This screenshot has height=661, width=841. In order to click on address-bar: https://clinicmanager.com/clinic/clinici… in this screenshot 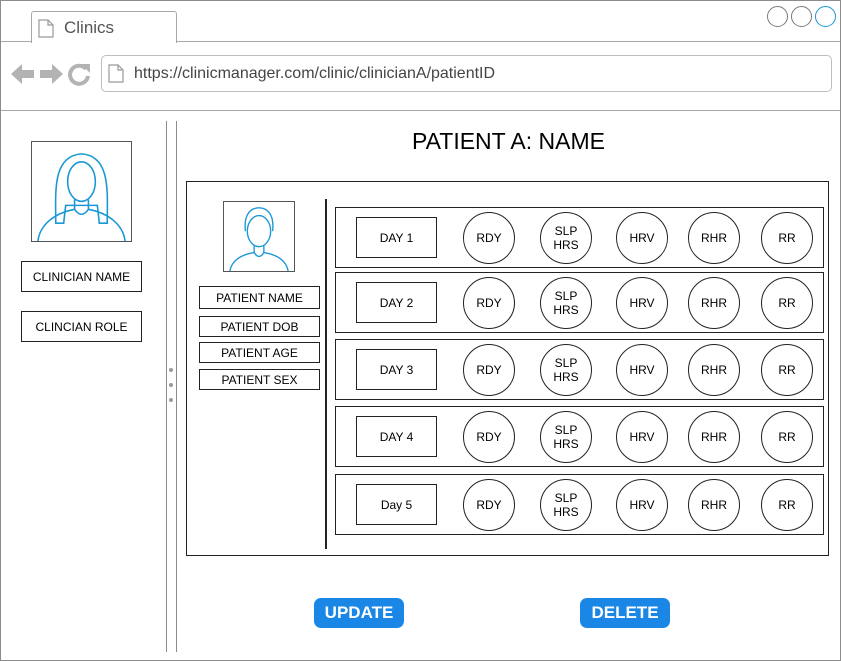, I will do `click(466, 73)`.